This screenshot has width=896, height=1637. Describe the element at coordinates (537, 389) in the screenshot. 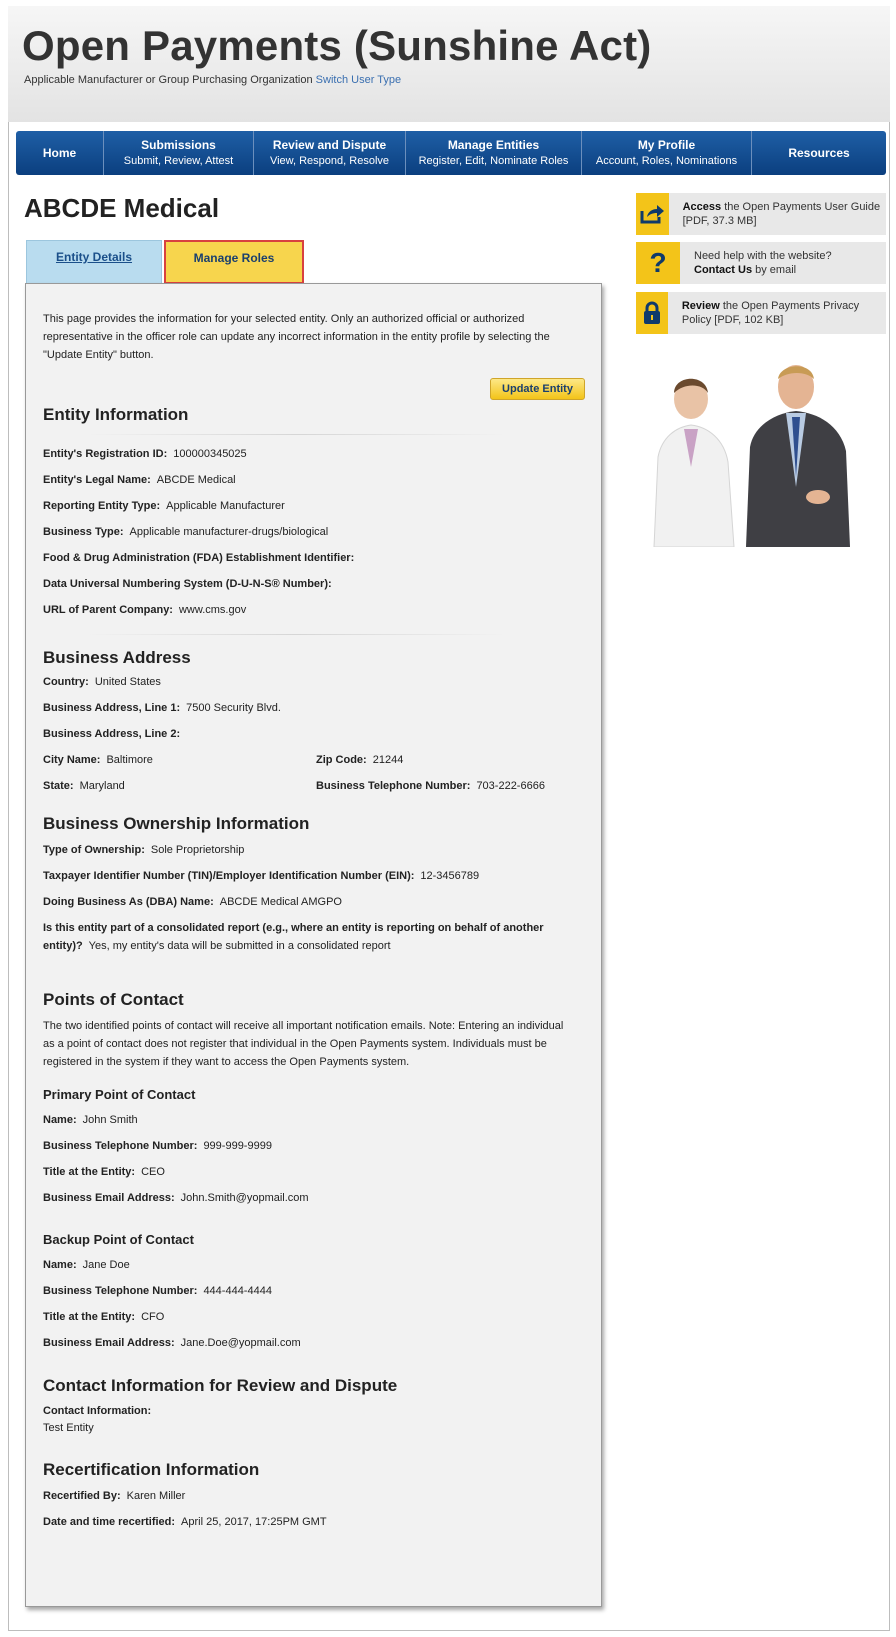

I see `update-entity-button: Update Entity` at that location.